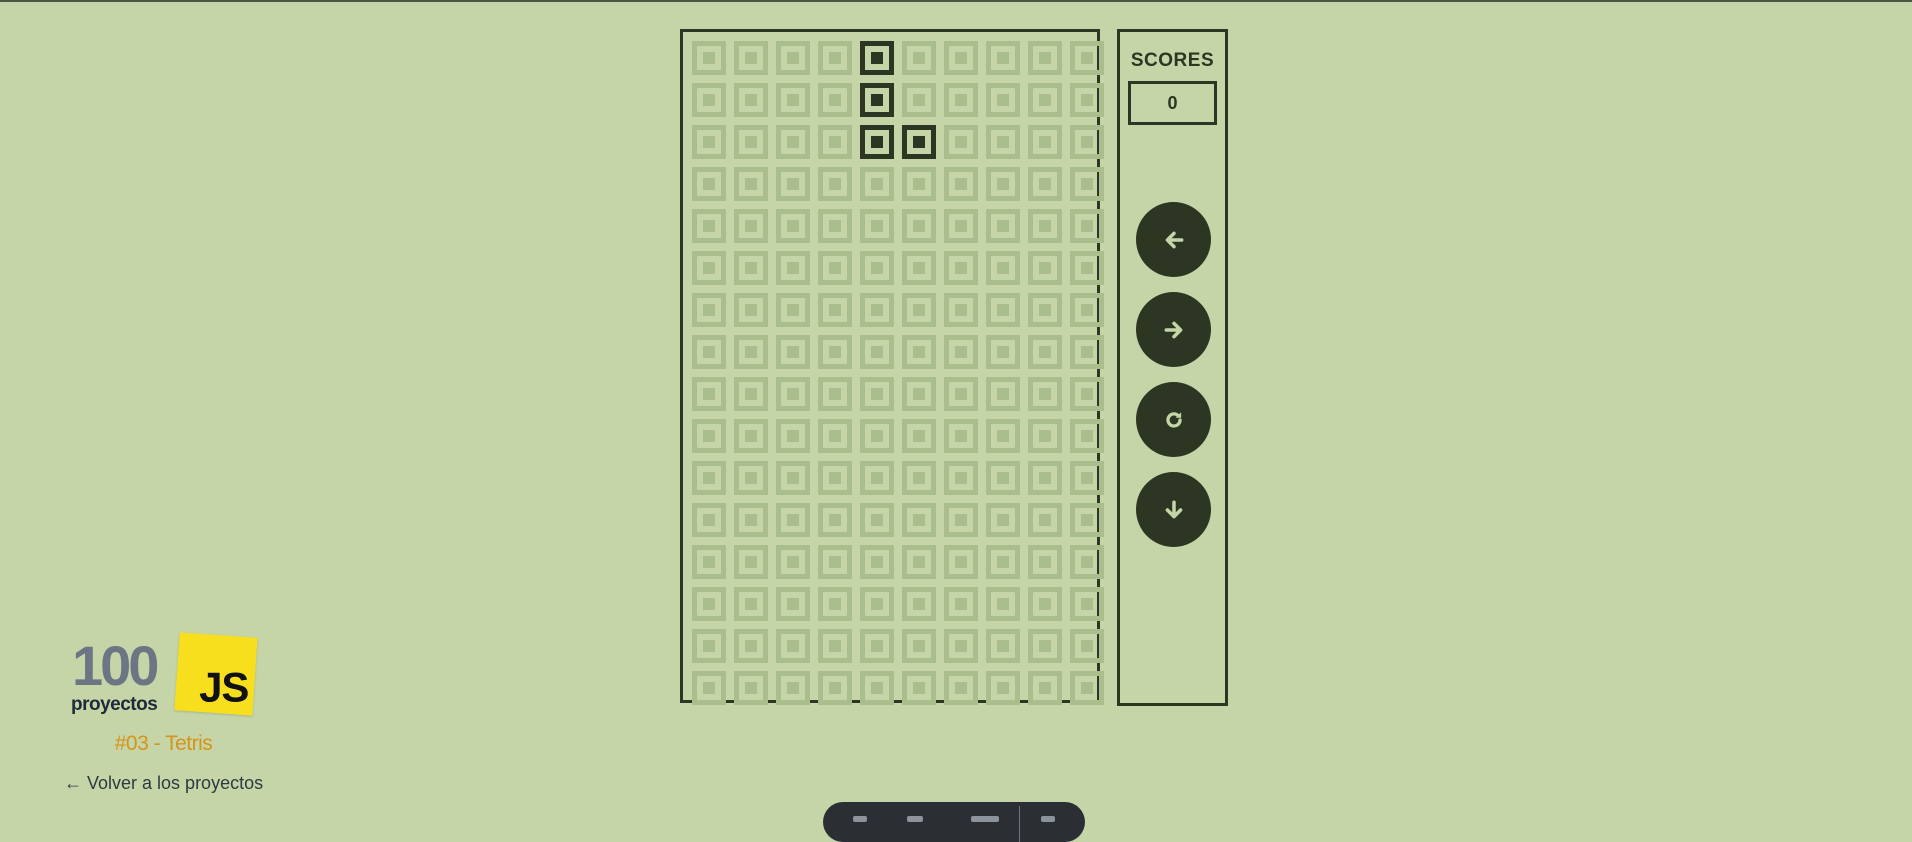 The image size is (1912, 842). I want to click on arrow-down-icon, so click(1173, 509).